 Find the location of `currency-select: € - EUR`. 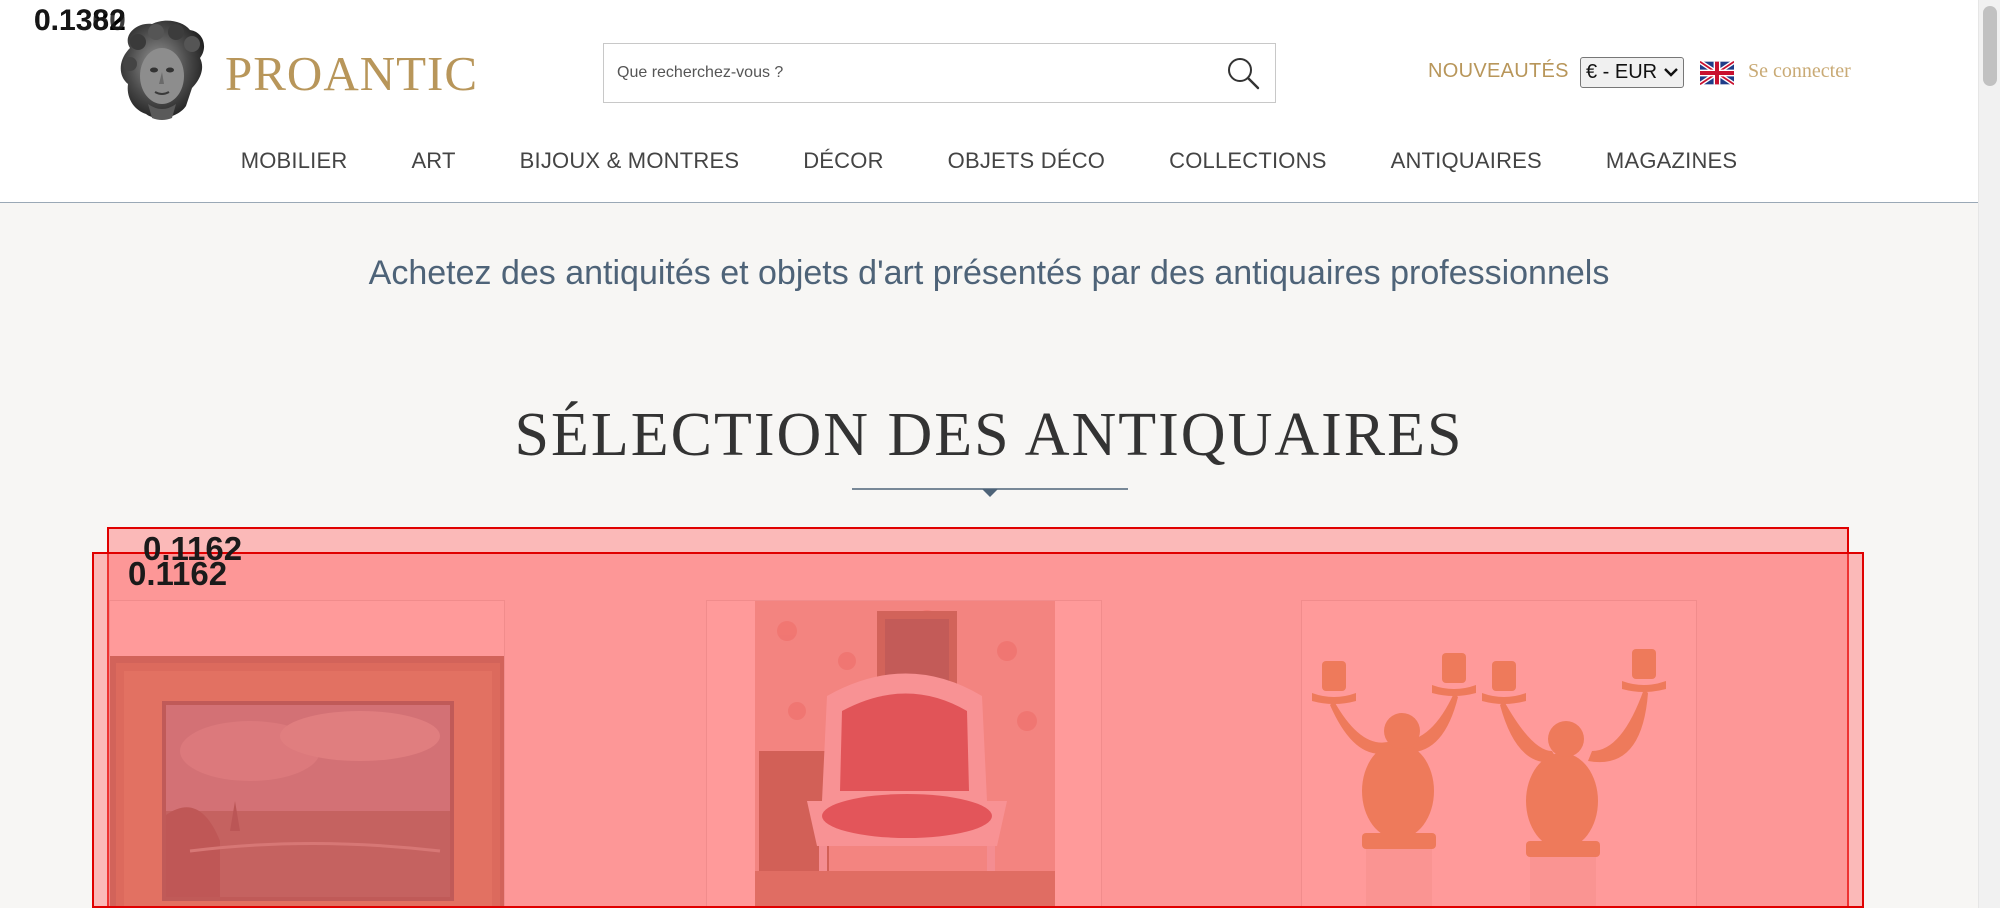

currency-select: € - EUR is located at coordinates (1632, 72).